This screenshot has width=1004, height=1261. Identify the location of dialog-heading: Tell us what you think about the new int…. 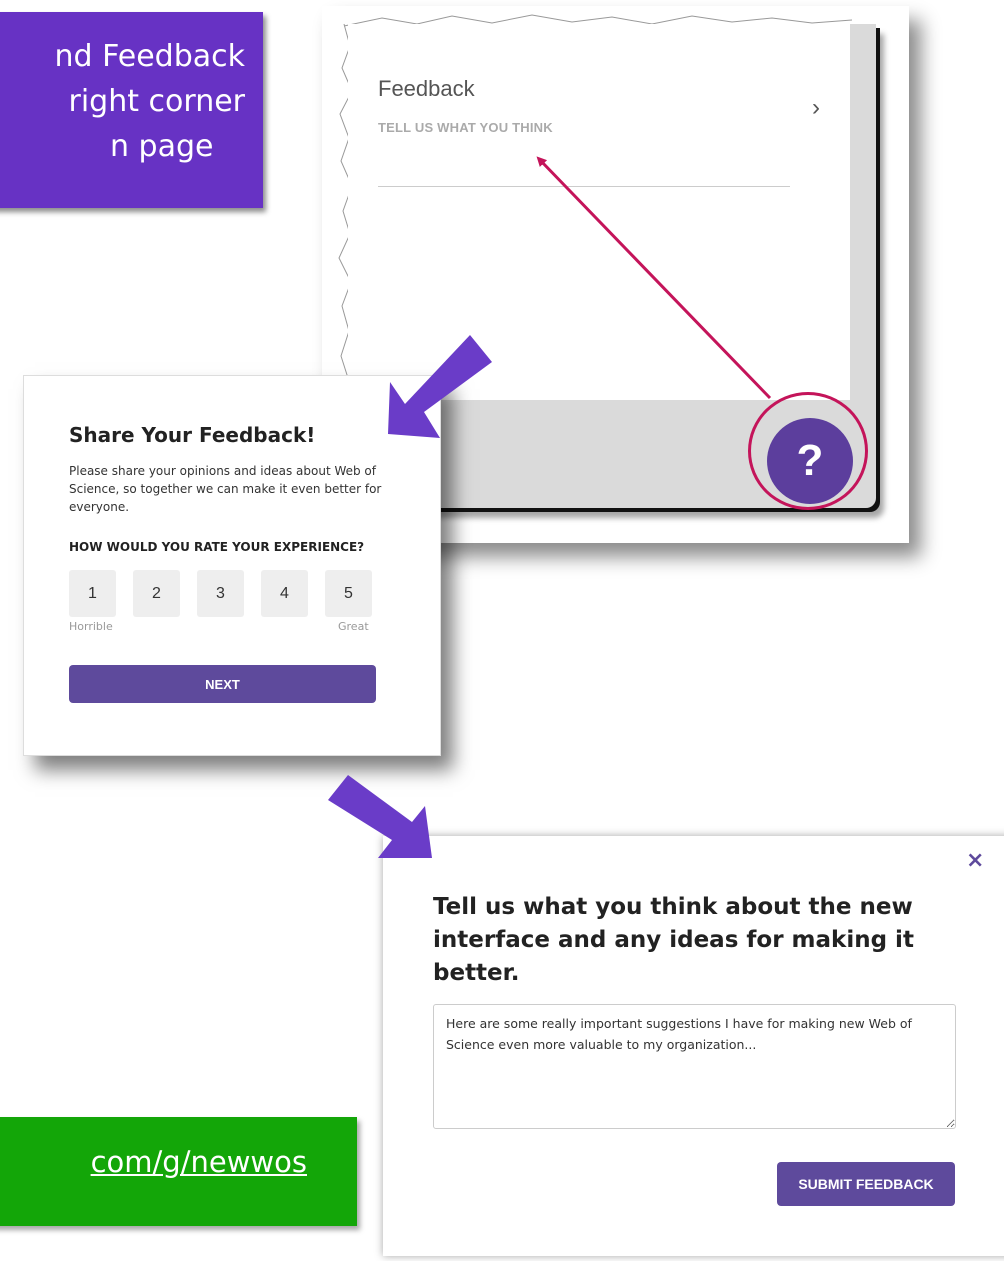
(673, 940).